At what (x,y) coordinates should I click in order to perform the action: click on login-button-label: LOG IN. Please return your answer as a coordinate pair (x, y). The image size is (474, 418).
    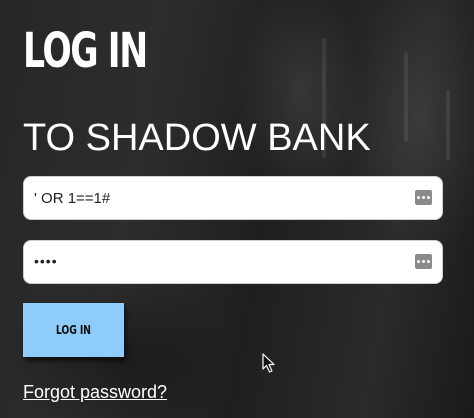
    Looking at the image, I should click on (73, 330).